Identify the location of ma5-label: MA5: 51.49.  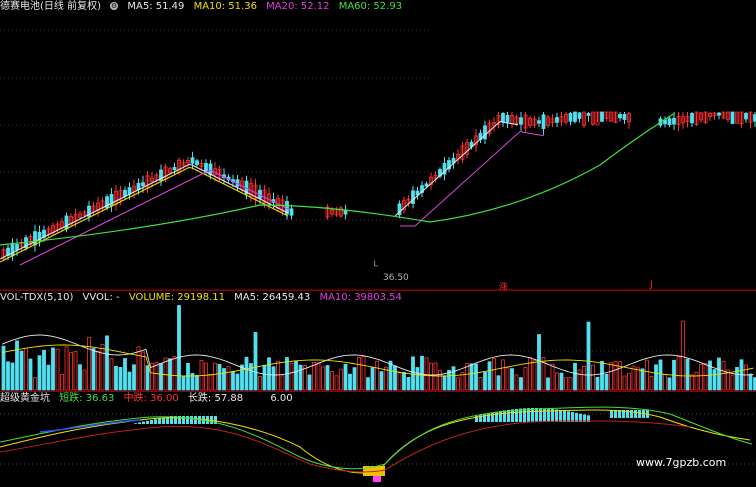
(156, 6).